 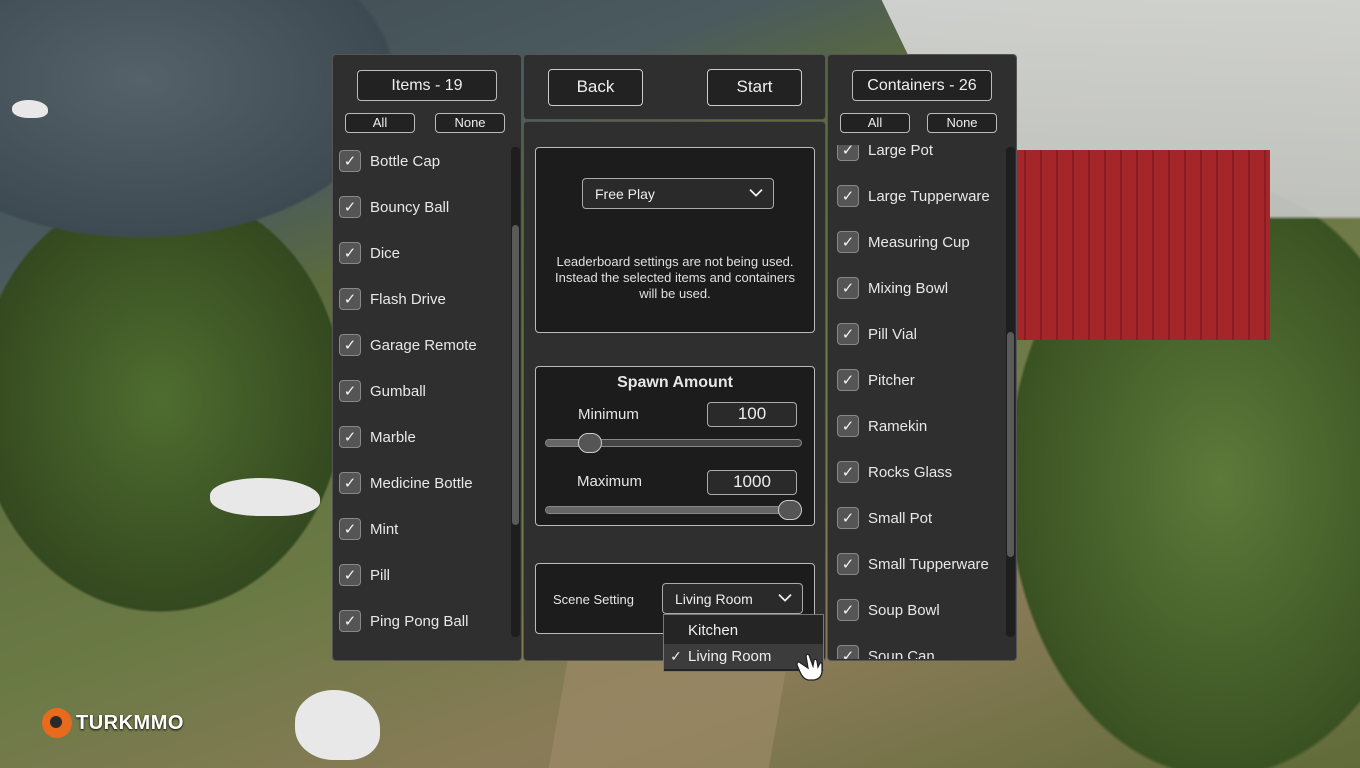 What do you see at coordinates (368, 529) in the screenshot?
I see `item-row: ✓ Mint` at bounding box center [368, 529].